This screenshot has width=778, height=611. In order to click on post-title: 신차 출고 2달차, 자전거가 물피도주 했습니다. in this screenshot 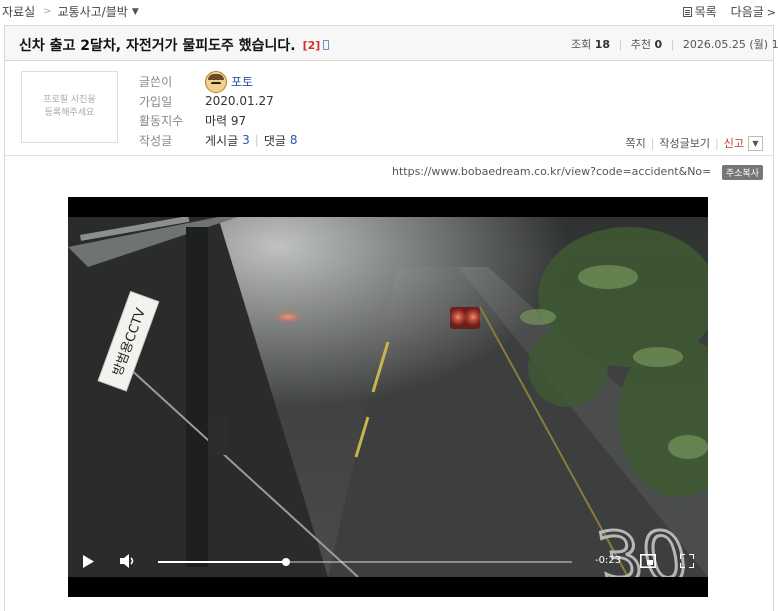, I will do `click(157, 46)`.